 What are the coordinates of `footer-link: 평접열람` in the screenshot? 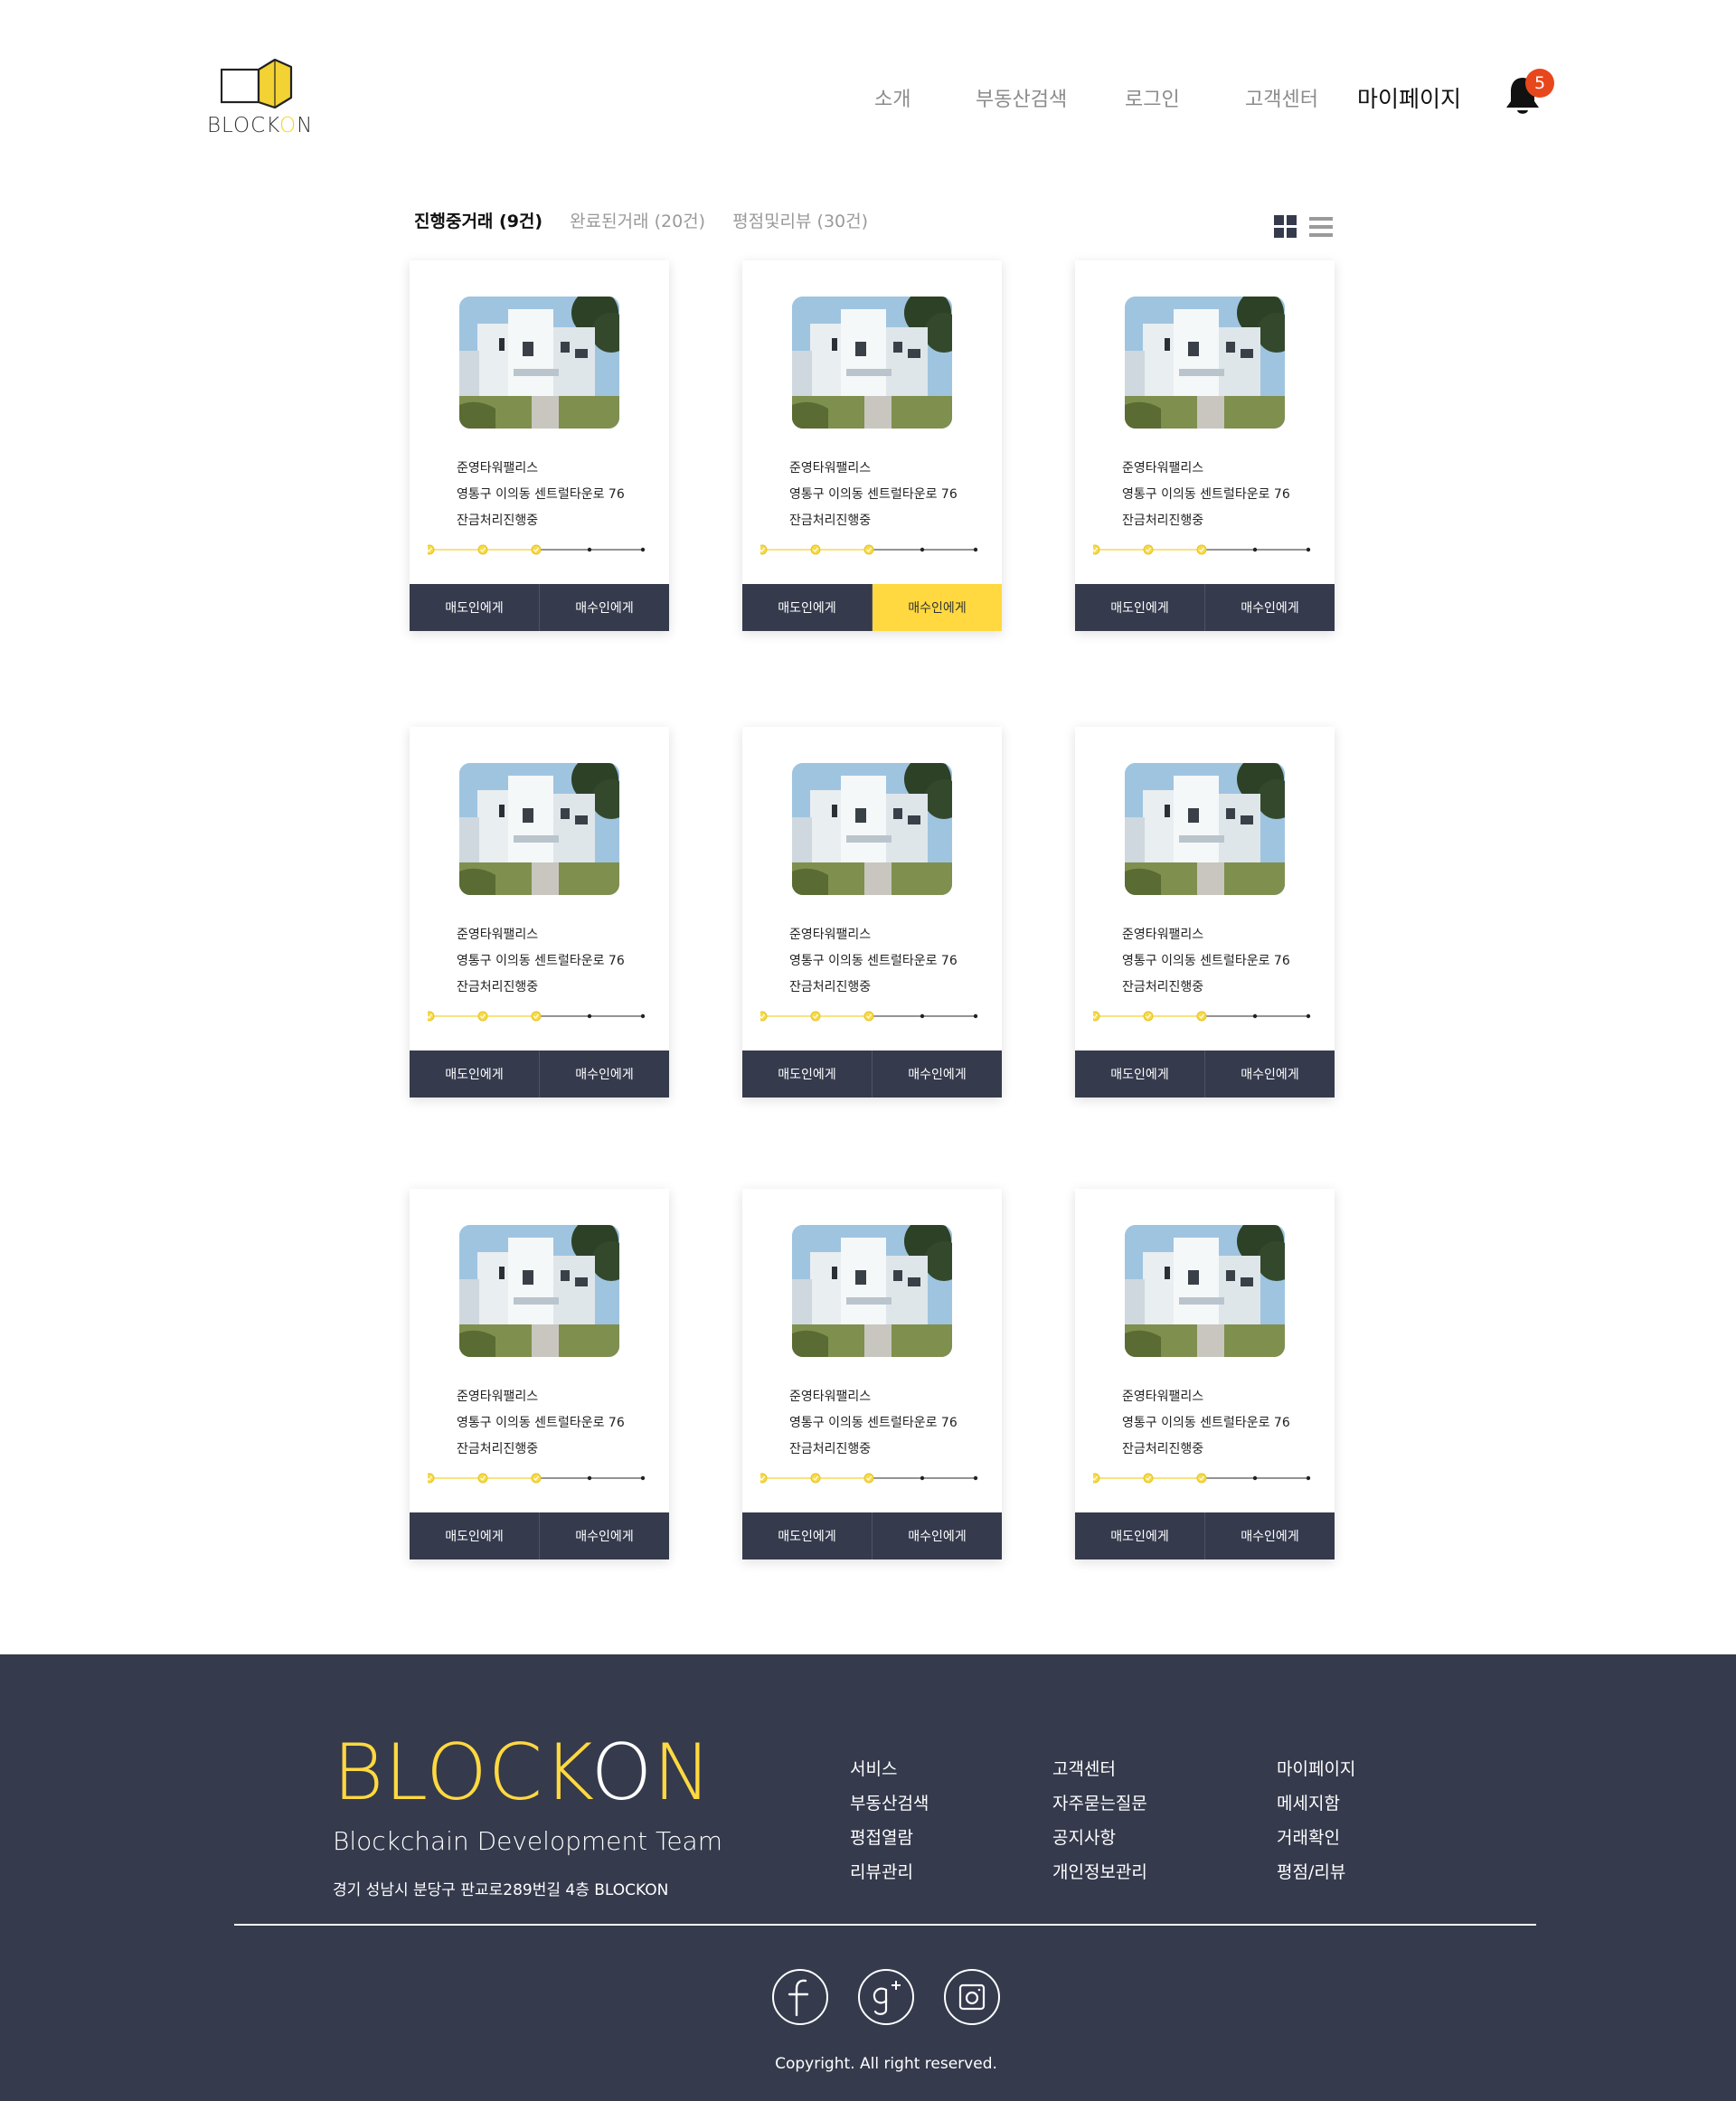 It's located at (890, 1838).